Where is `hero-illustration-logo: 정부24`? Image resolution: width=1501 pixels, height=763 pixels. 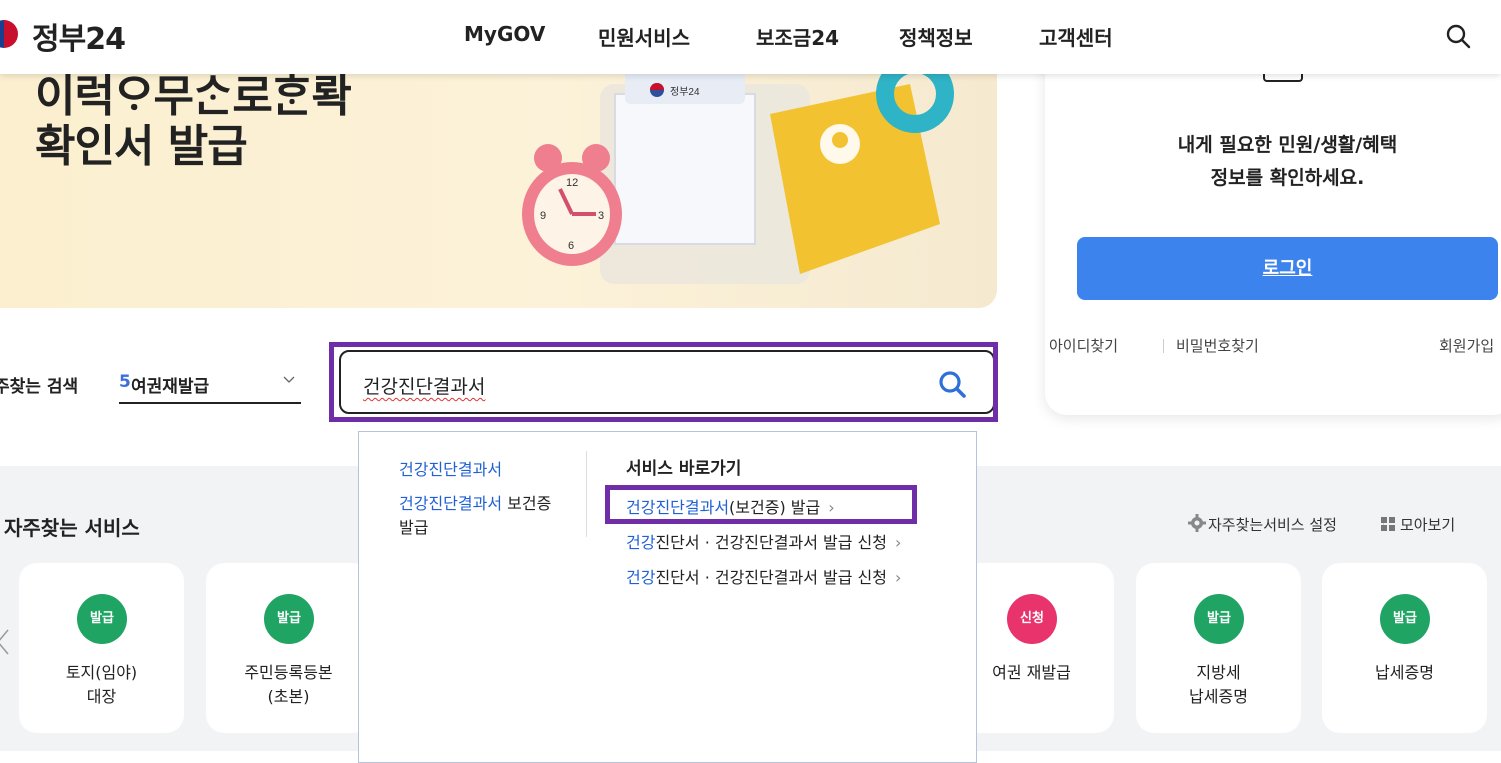 hero-illustration-logo: 정부24 is located at coordinates (685, 92).